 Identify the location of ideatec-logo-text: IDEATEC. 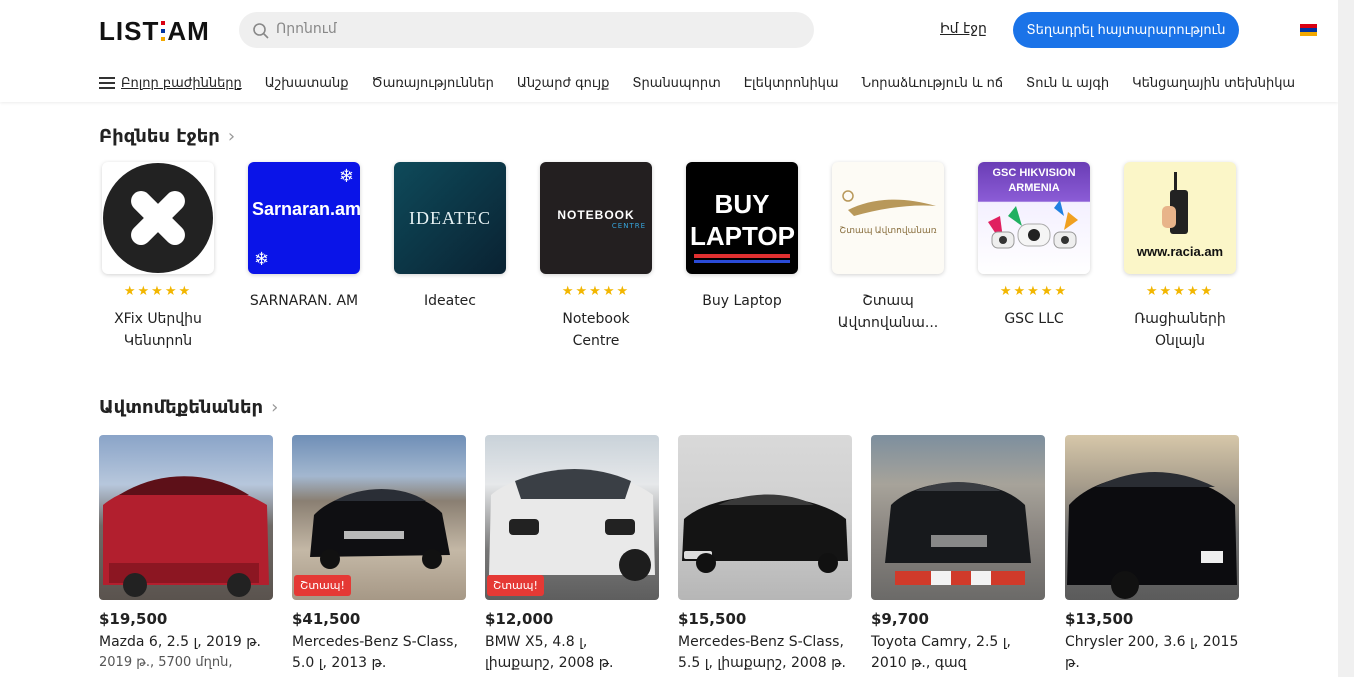
(450, 218).